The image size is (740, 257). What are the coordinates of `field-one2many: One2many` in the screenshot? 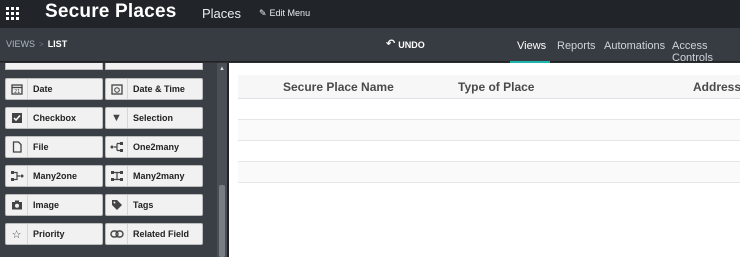 It's located at (154, 147).